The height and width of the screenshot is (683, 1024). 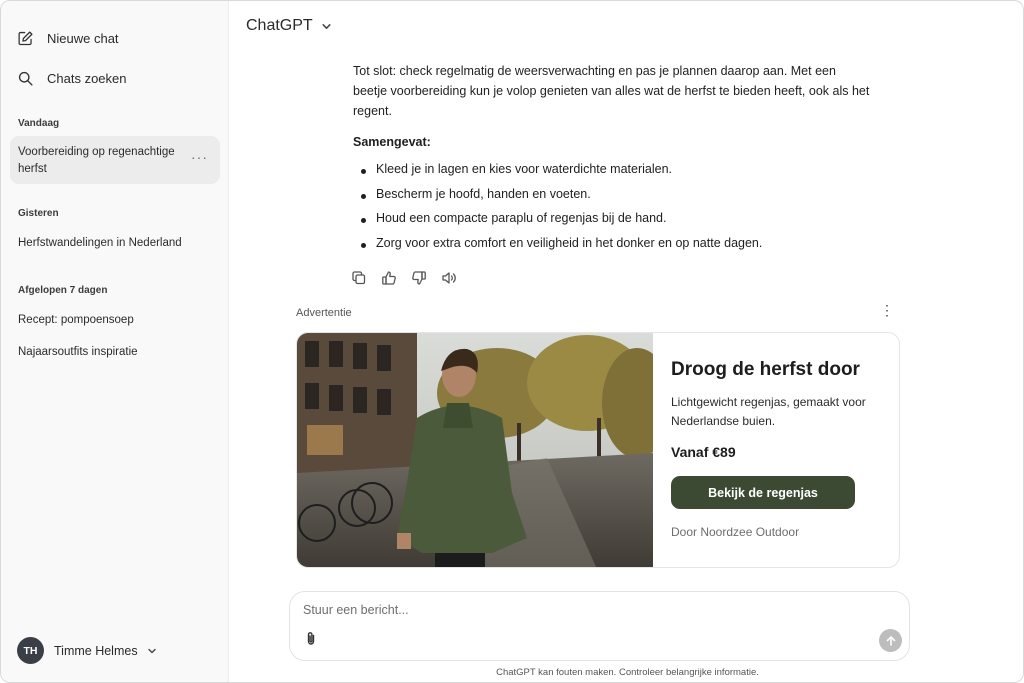 I want to click on section-today-label: Vandaag, so click(x=39, y=123).